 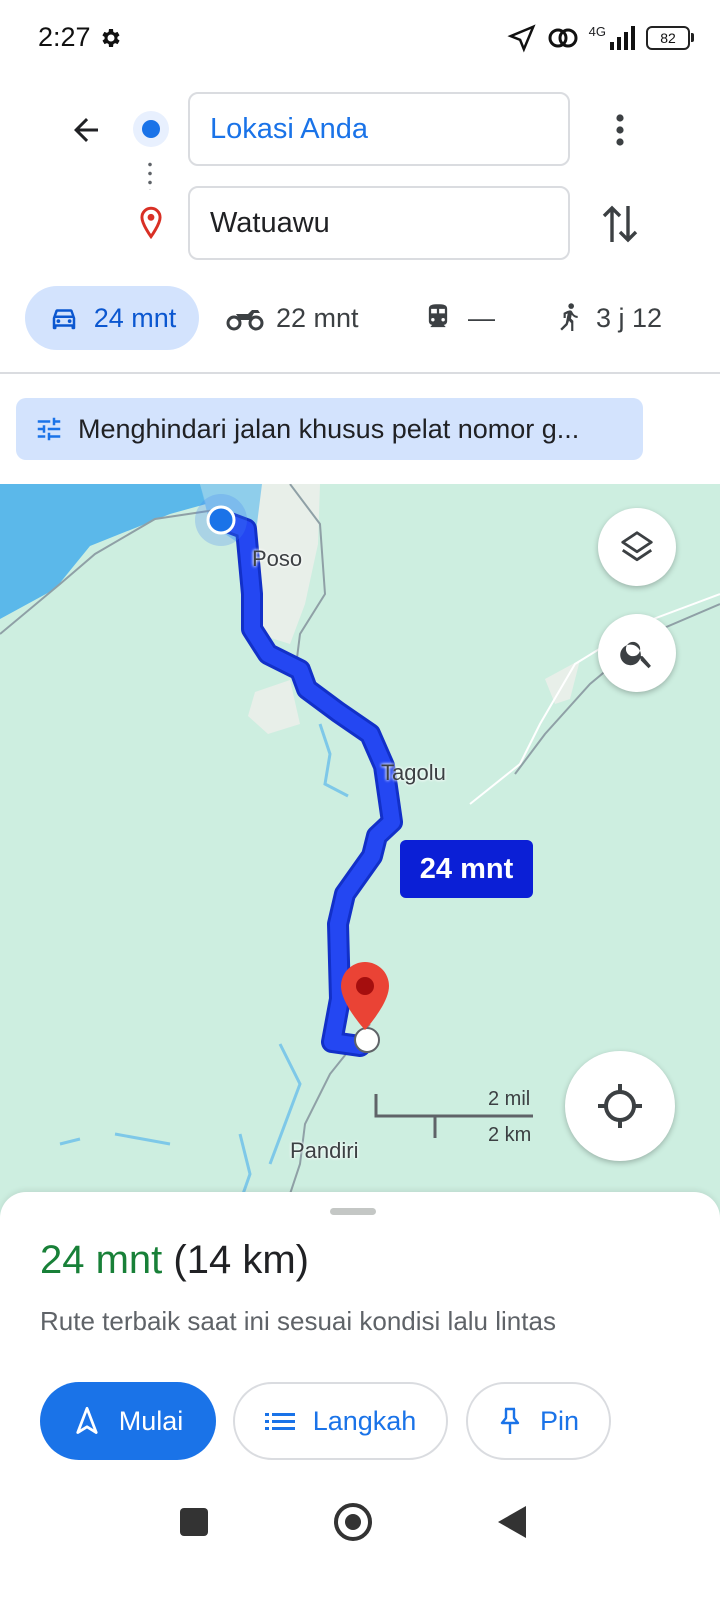 I want to click on origin-location-dot, so click(x=221, y=520).